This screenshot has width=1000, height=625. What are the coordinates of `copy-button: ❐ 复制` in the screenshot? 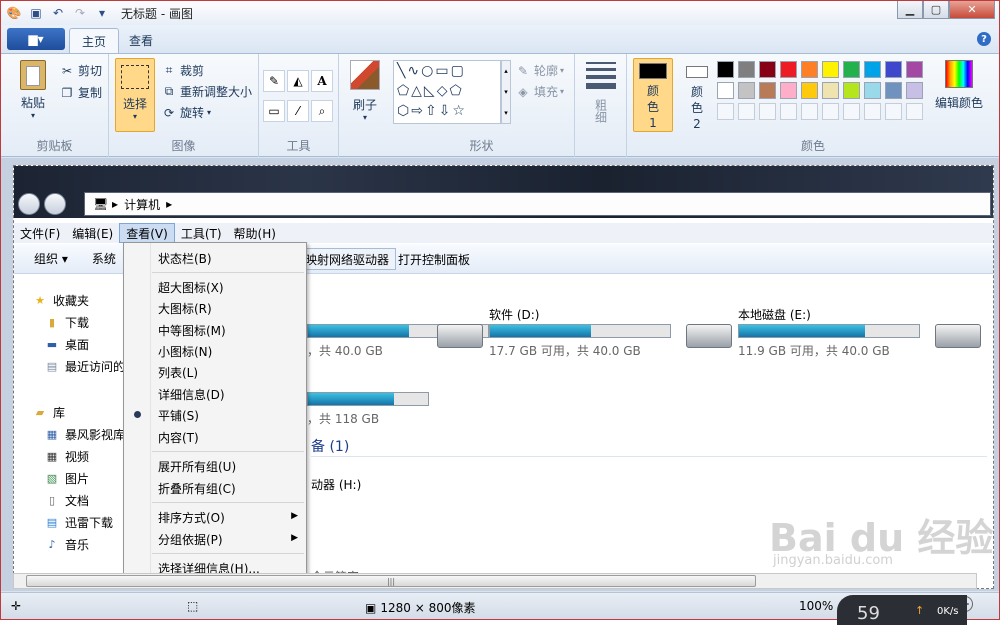 It's located at (80, 92).